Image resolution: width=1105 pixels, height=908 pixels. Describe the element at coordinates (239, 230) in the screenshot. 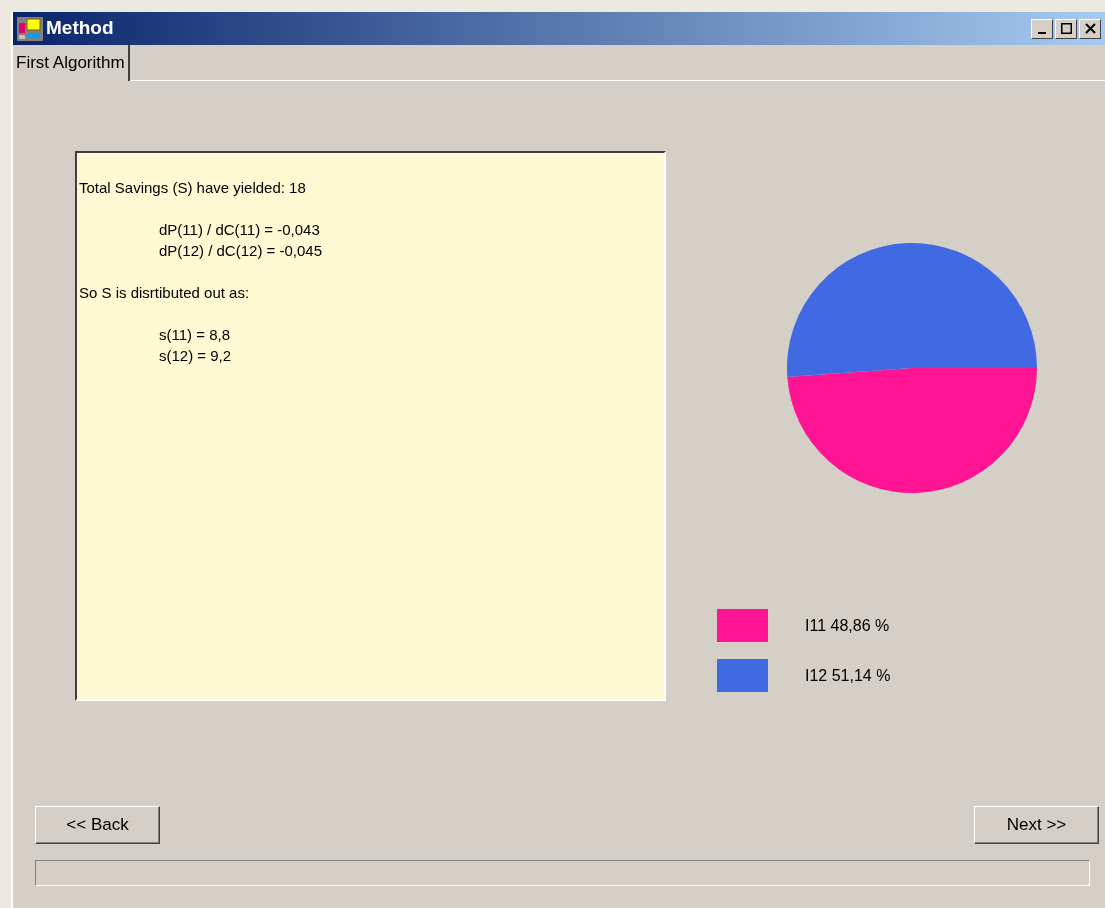

I see `report-line: dP(11) / dC(11) = -0,043` at that location.